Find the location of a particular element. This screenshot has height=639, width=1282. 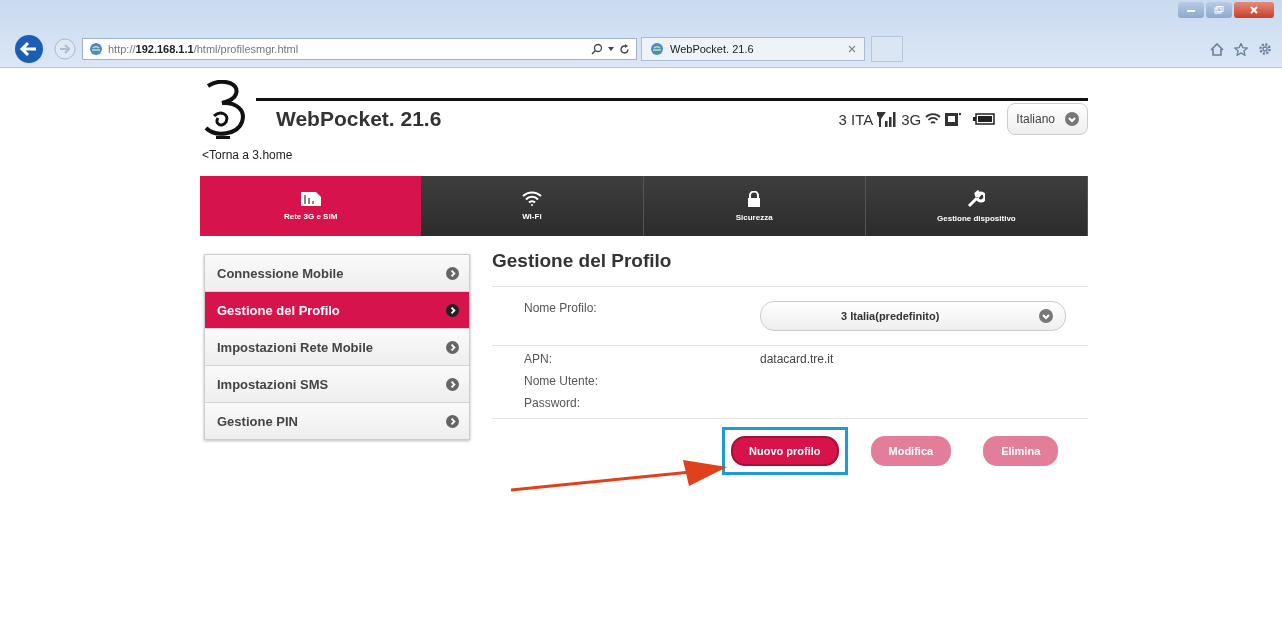

restore-icon is located at coordinates (1219, 10).